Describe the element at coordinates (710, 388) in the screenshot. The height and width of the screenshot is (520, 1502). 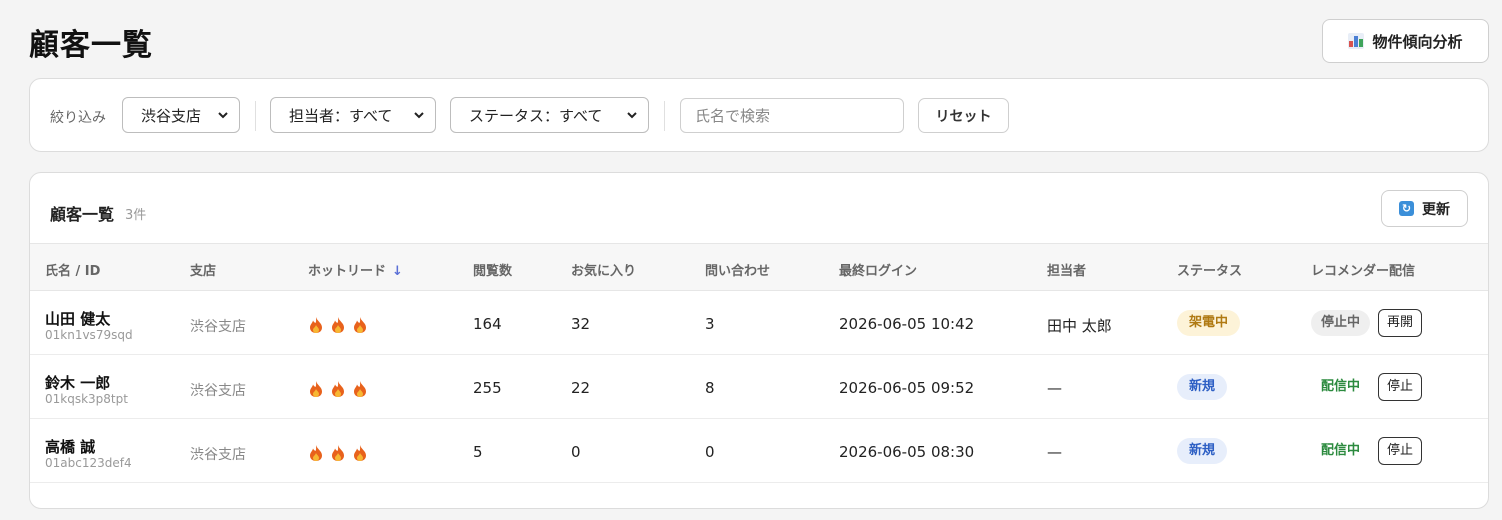
I see `inquiry-count: 8` at that location.